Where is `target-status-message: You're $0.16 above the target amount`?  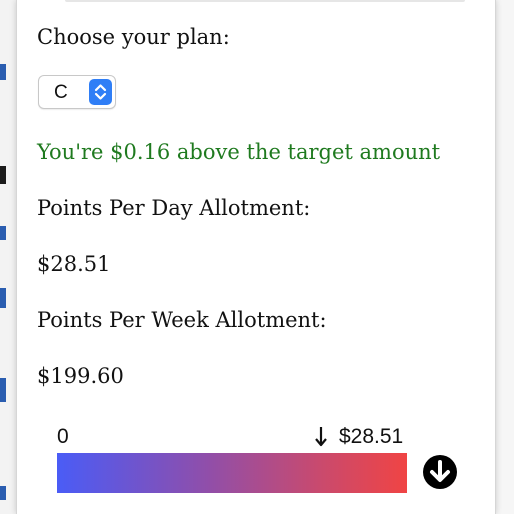 target-status-message: You're $0.16 above the target amount is located at coordinates (239, 152).